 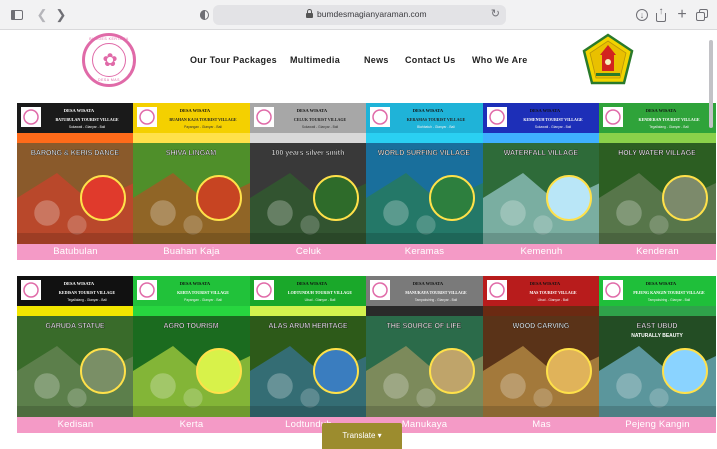 What do you see at coordinates (424, 252) in the screenshot?
I see `village-name-caption: Keramas` at bounding box center [424, 252].